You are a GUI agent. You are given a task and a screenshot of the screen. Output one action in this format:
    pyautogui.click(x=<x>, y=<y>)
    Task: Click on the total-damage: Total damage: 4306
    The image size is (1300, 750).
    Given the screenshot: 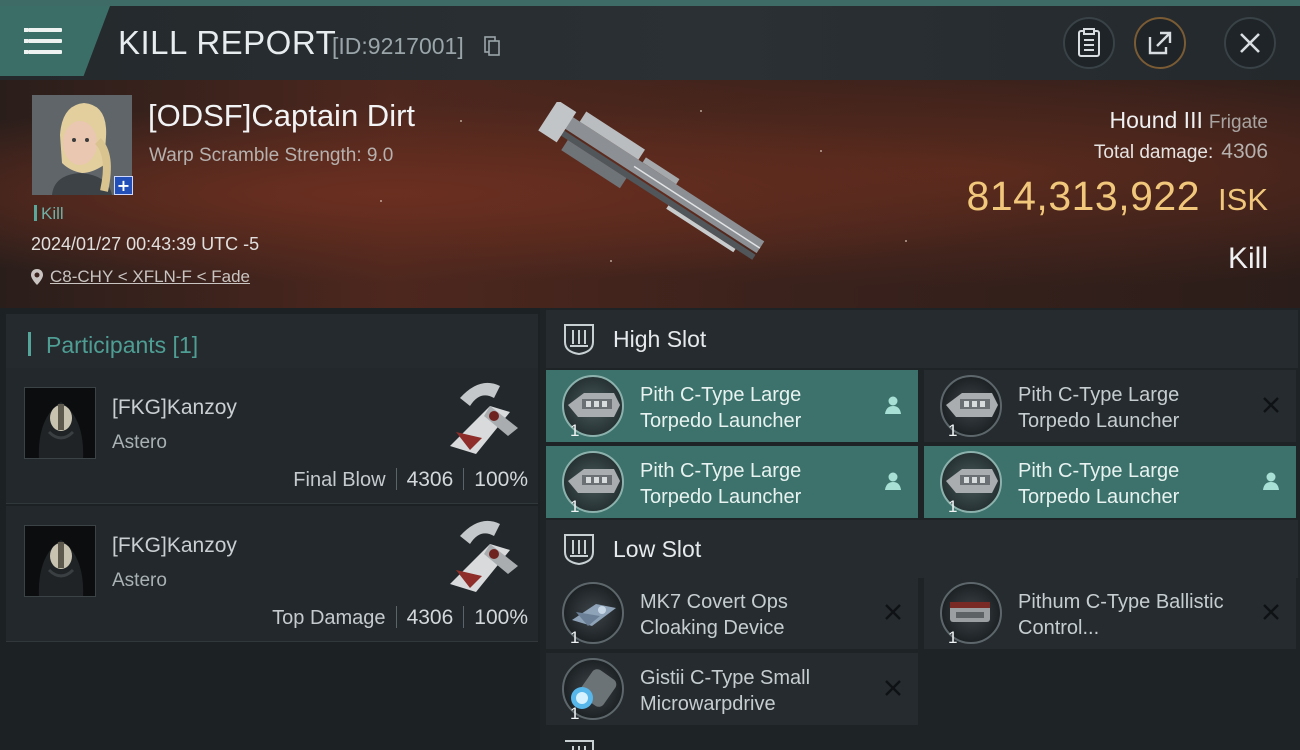 What is the action you would take?
    pyautogui.click(x=1181, y=152)
    